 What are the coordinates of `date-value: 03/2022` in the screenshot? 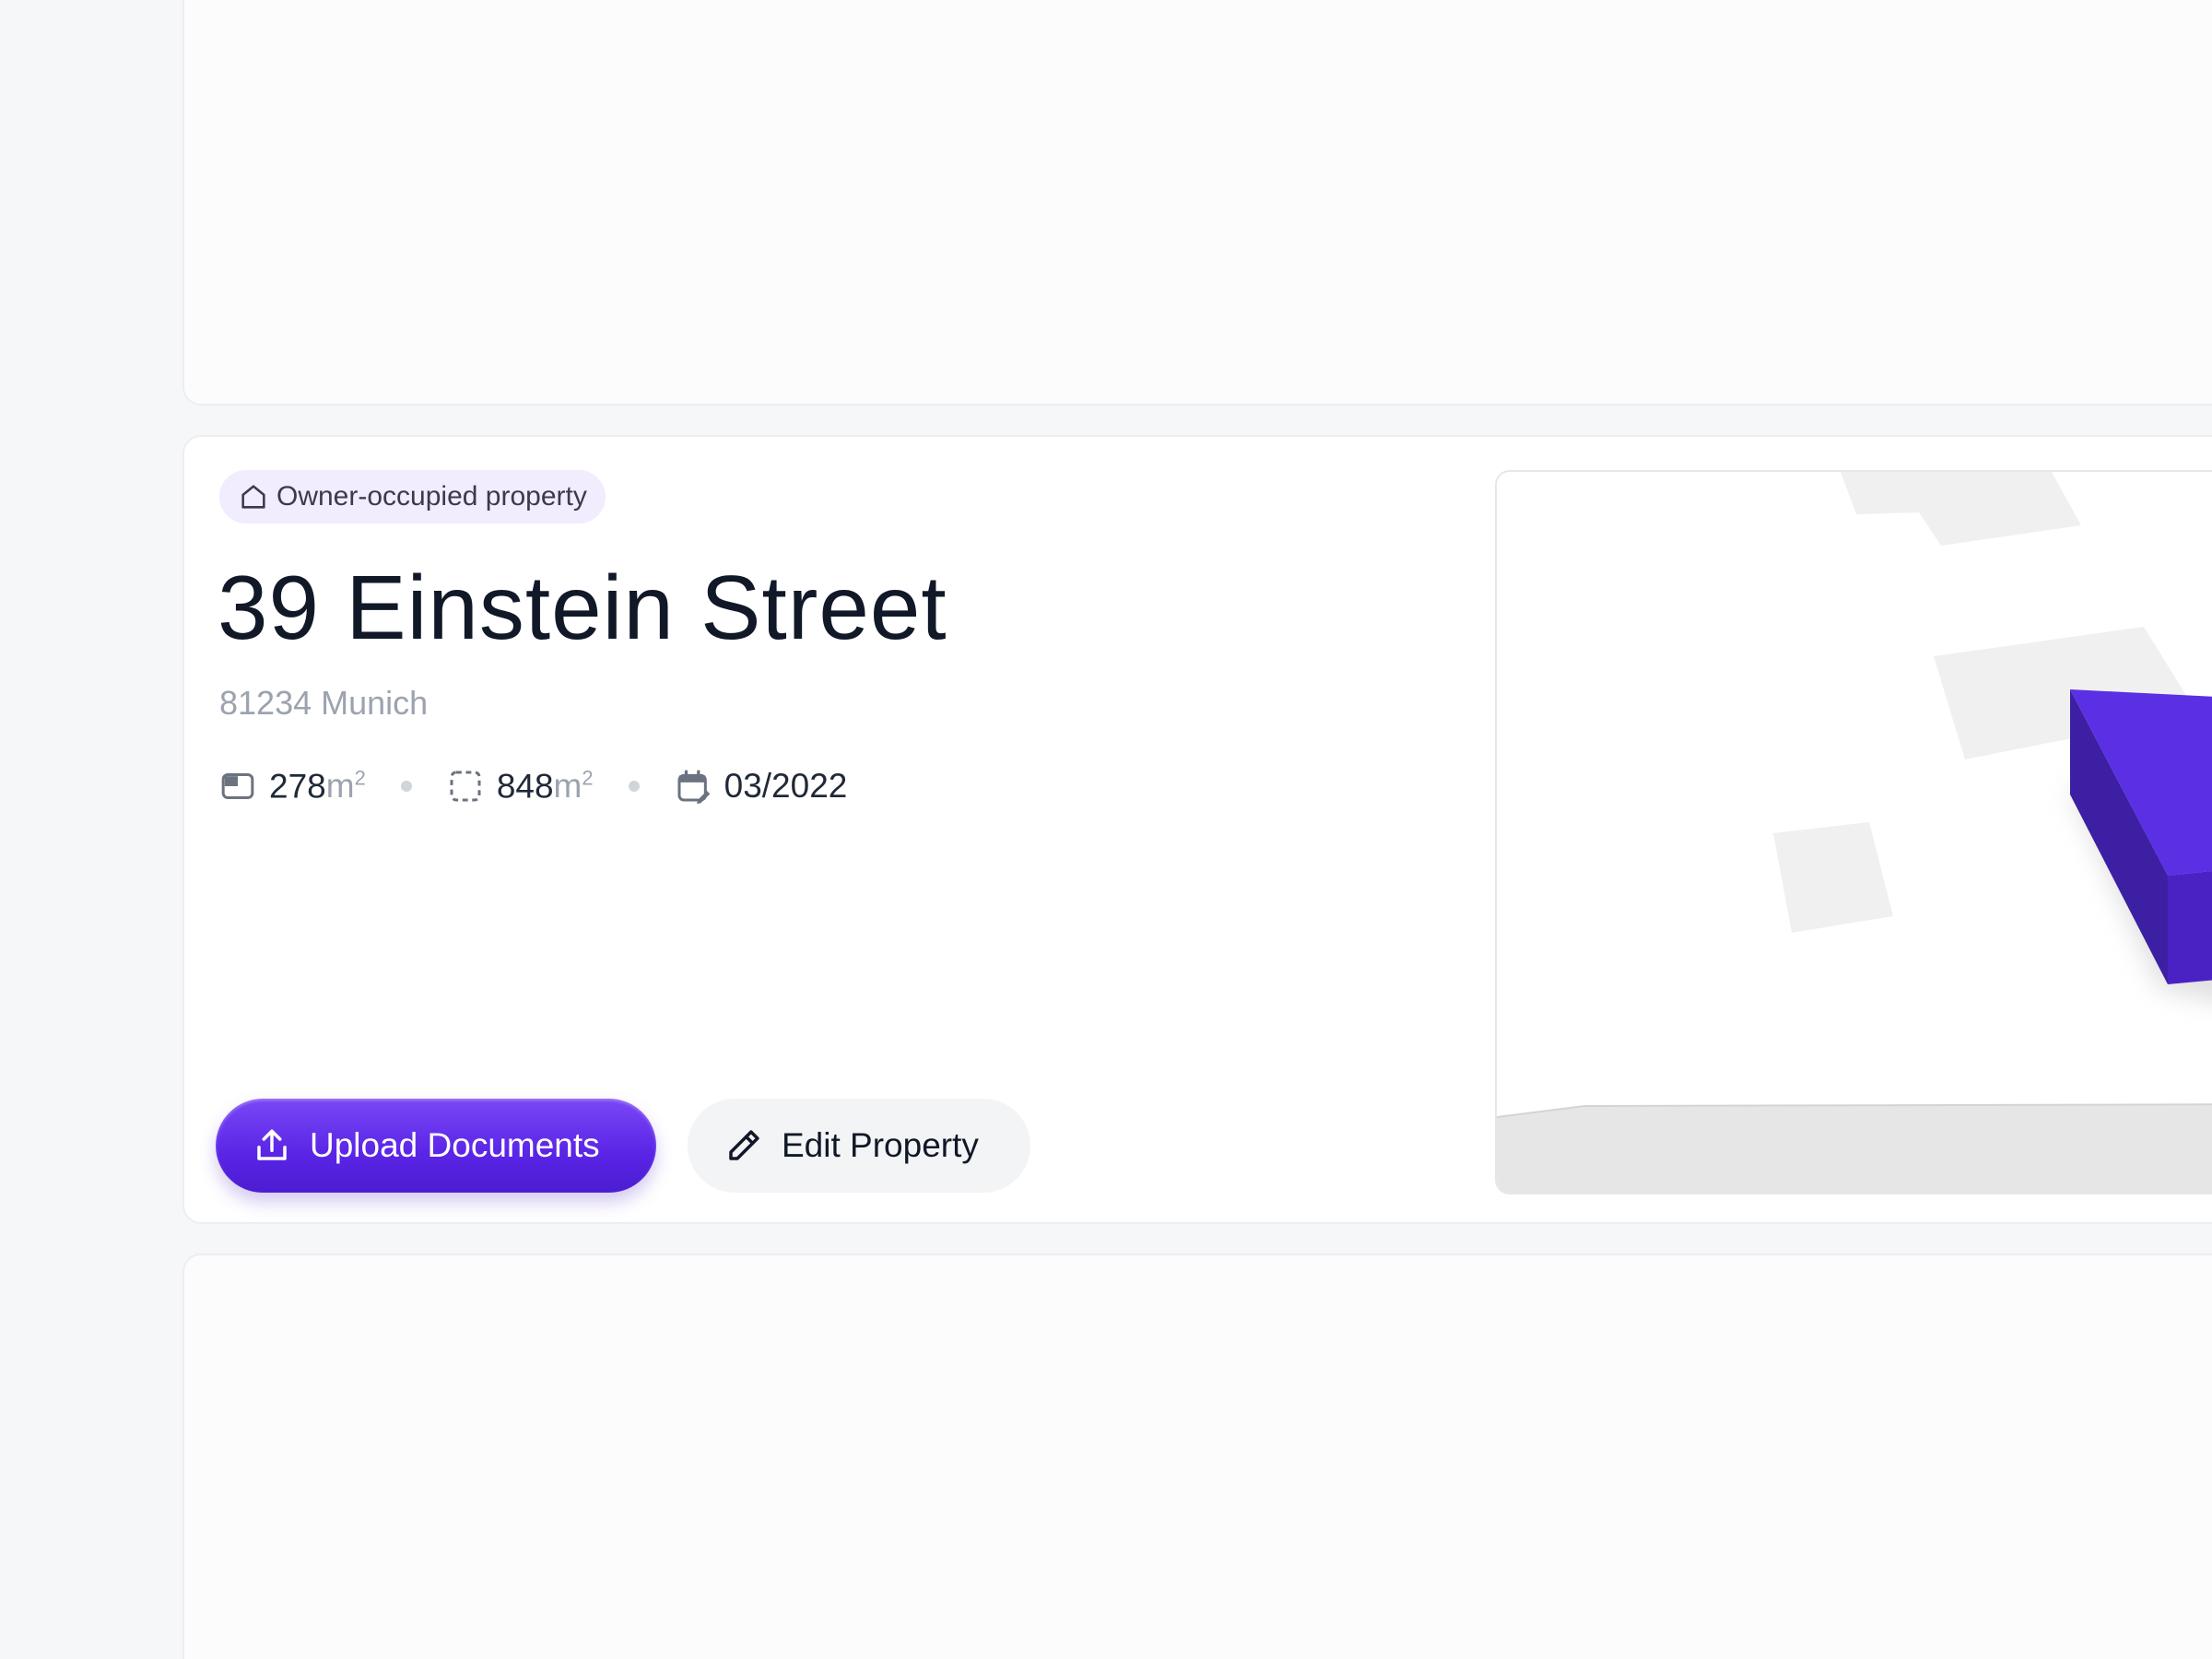 It's located at (786, 786).